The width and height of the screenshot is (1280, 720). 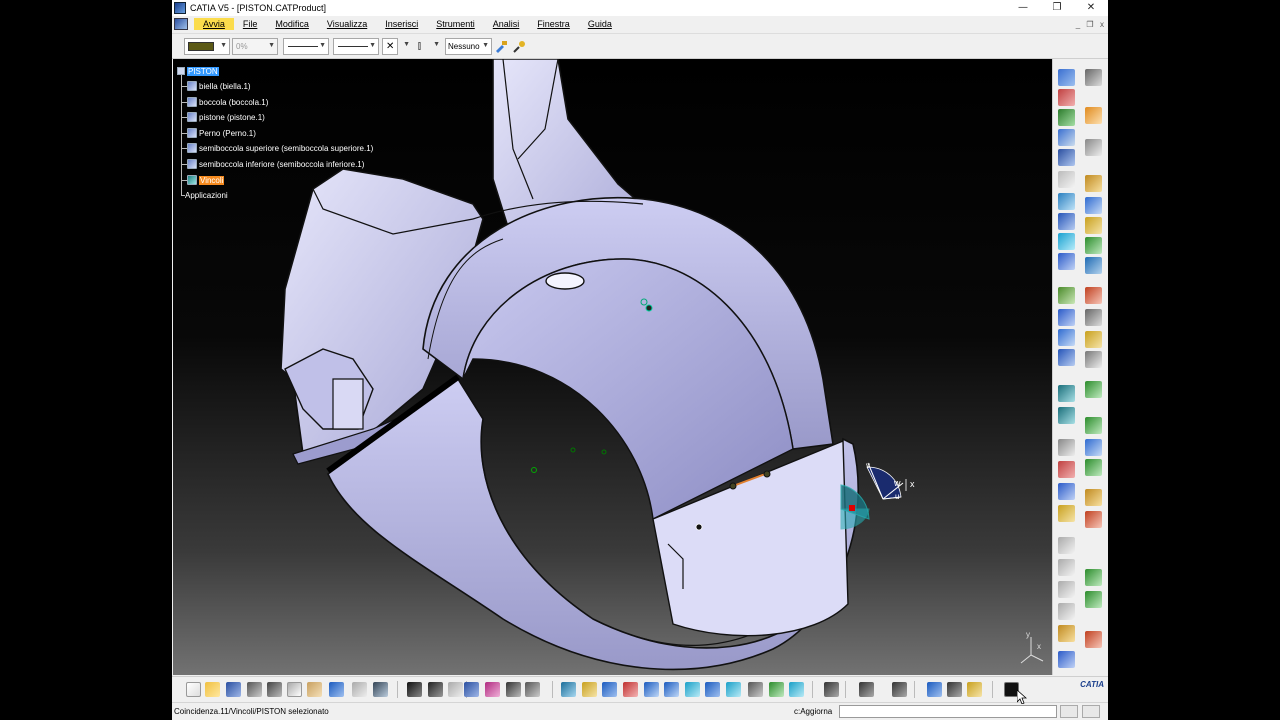 What do you see at coordinates (651, 689) in the screenshot?
I see `zoom-in-icon` at bounding box center [651, 689].